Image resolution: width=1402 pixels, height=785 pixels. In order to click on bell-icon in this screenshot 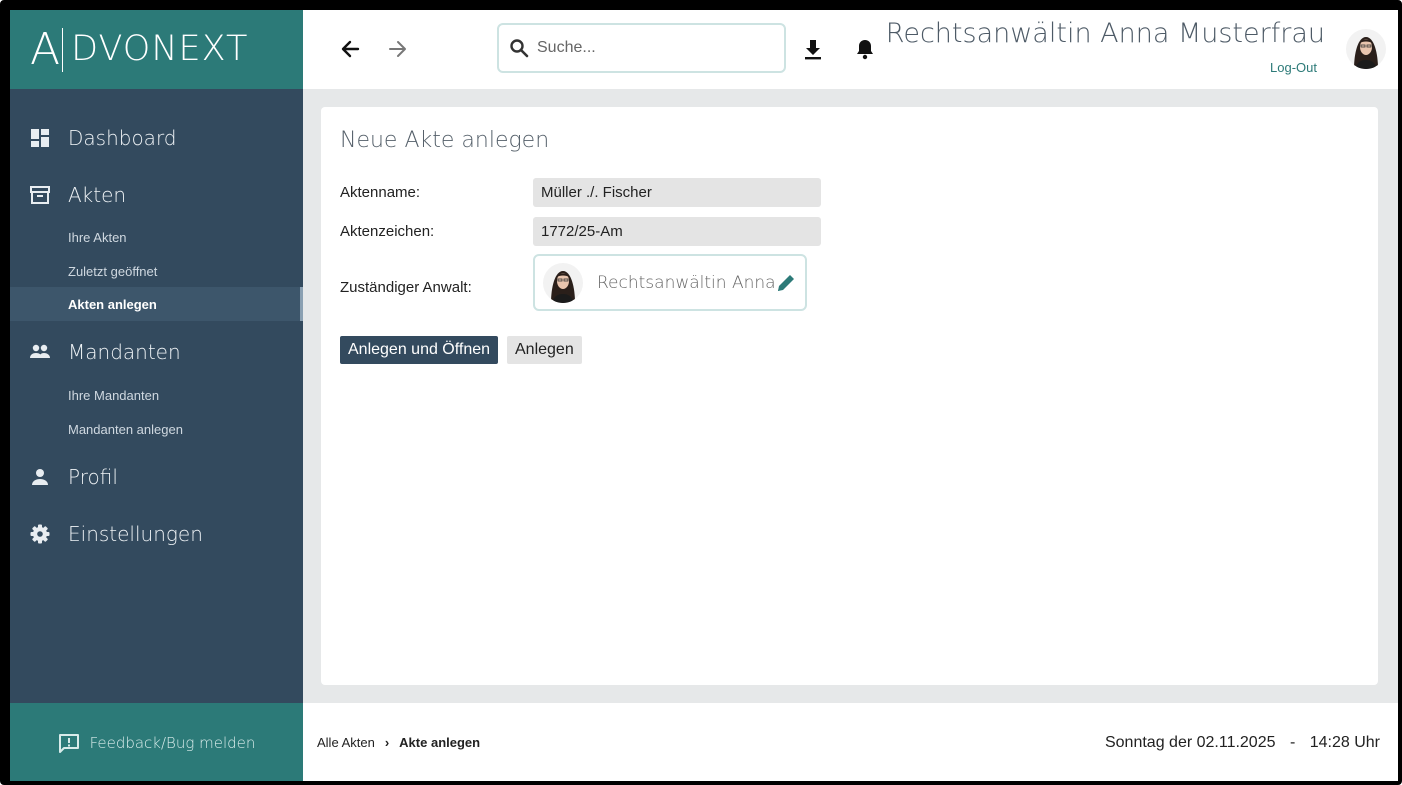, I will do `click(865, 49)`.